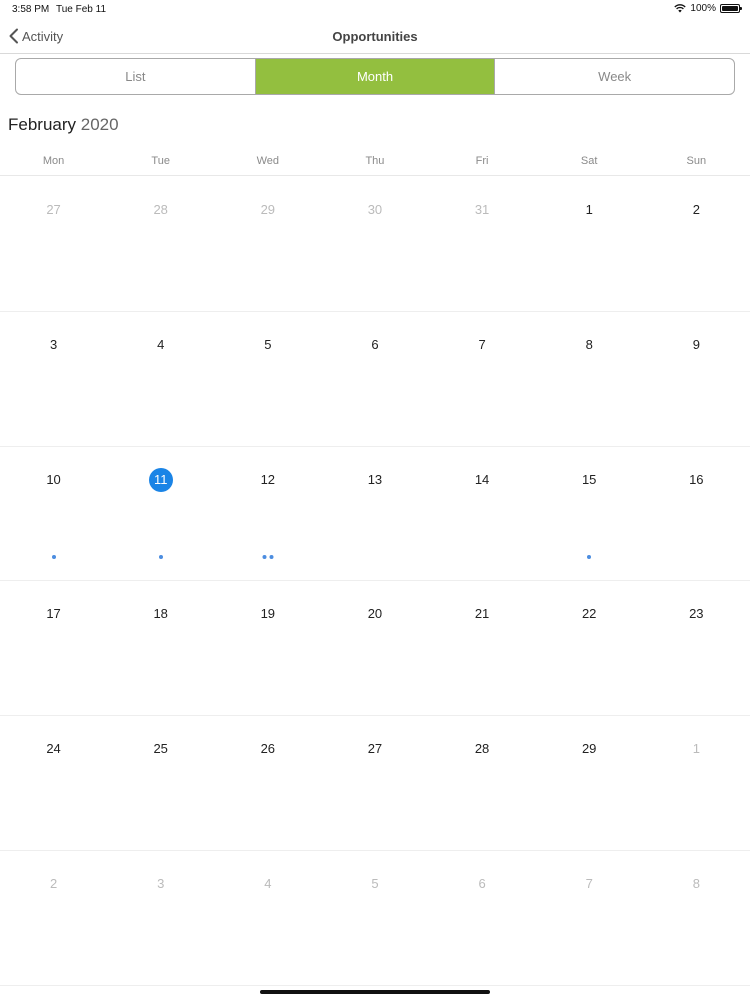 The image size is (750, 1000). Describe the element at coordinates (589, 161) in the screenshot. I see `weekday-label: Sat` at that location.